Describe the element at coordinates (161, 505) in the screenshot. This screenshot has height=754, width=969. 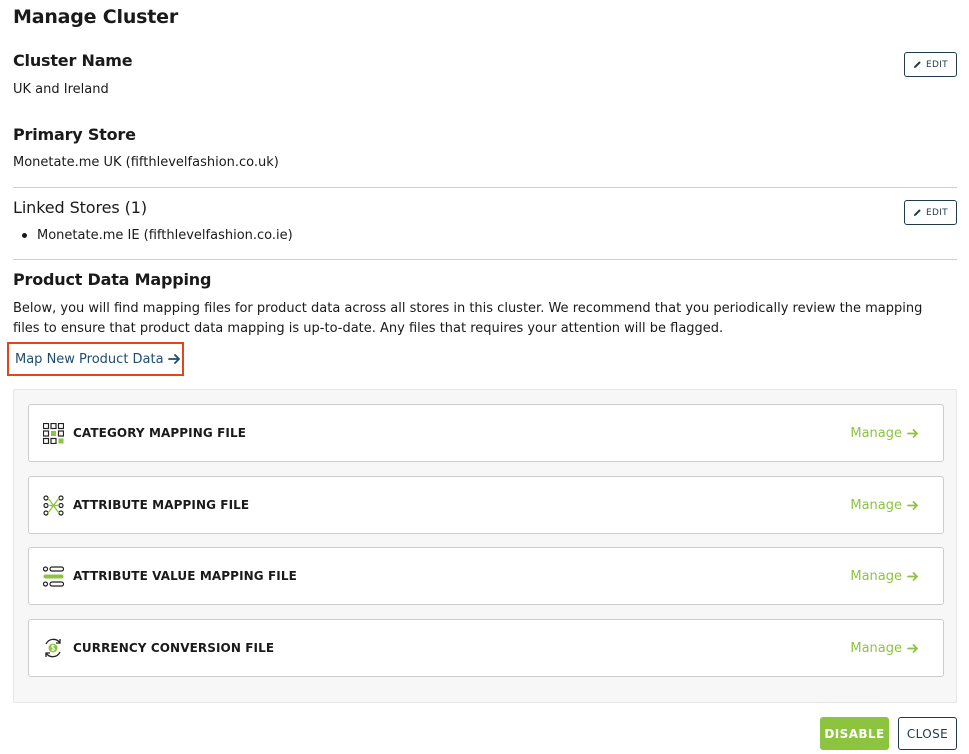
I see `file-name: ATTRIBUTE MAPPING FILE` at that location.